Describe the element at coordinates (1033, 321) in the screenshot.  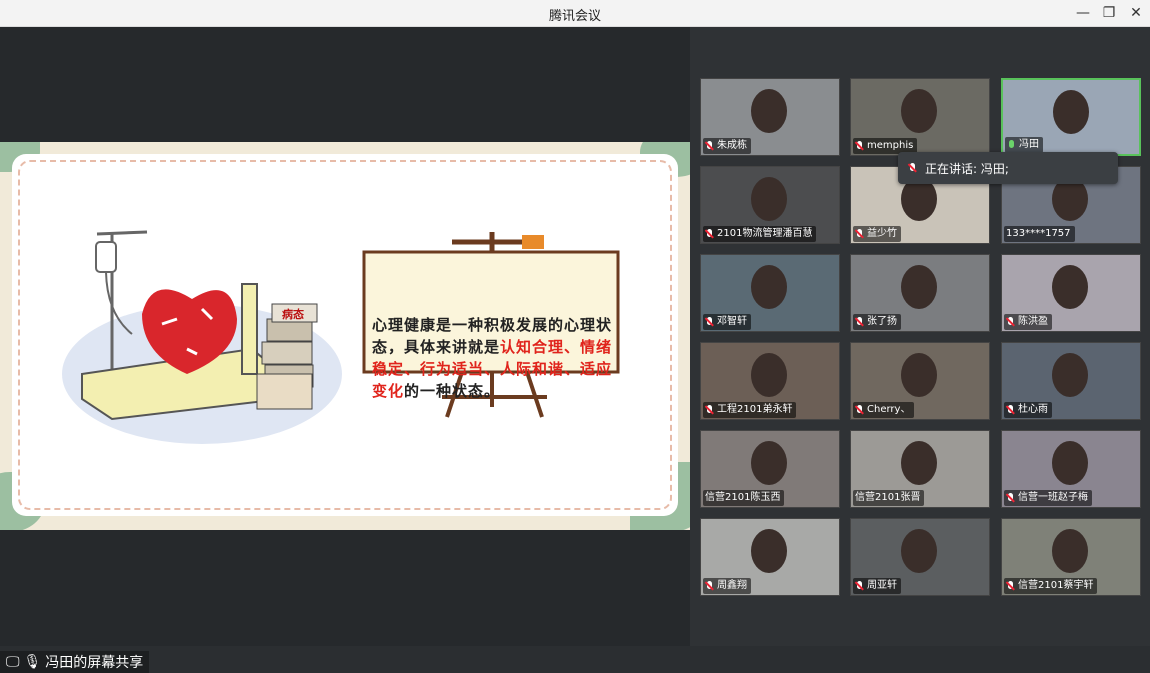
I see `participant-name: 陈洪盈` at that location.